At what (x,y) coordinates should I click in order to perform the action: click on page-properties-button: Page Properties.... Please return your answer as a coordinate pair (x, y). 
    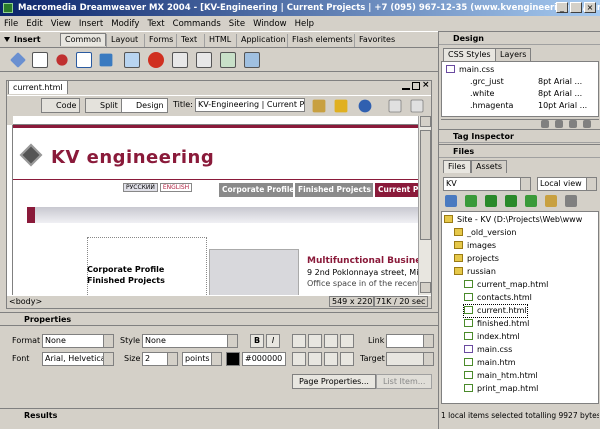
    Looking at the image, I should click on (334, 381).